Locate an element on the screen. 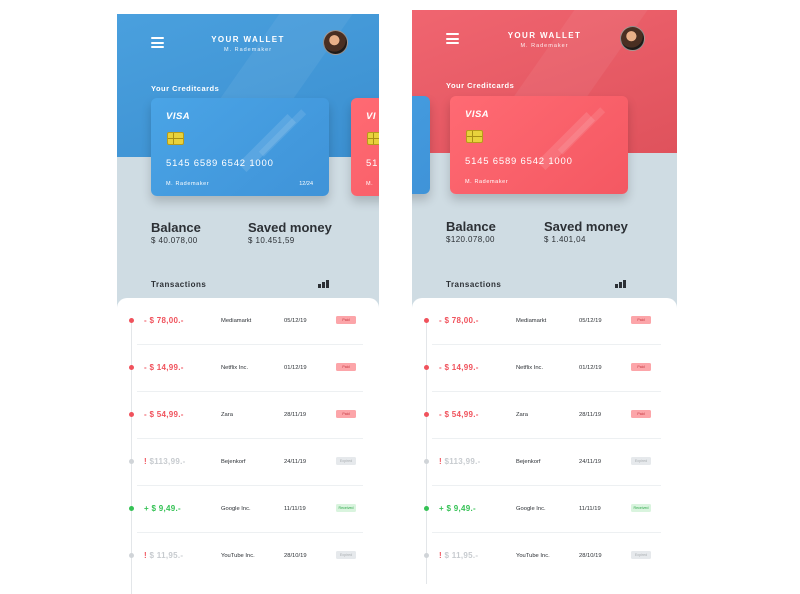  saved-money-value: $ 1.401,04 is located at coordinates (565, 239).